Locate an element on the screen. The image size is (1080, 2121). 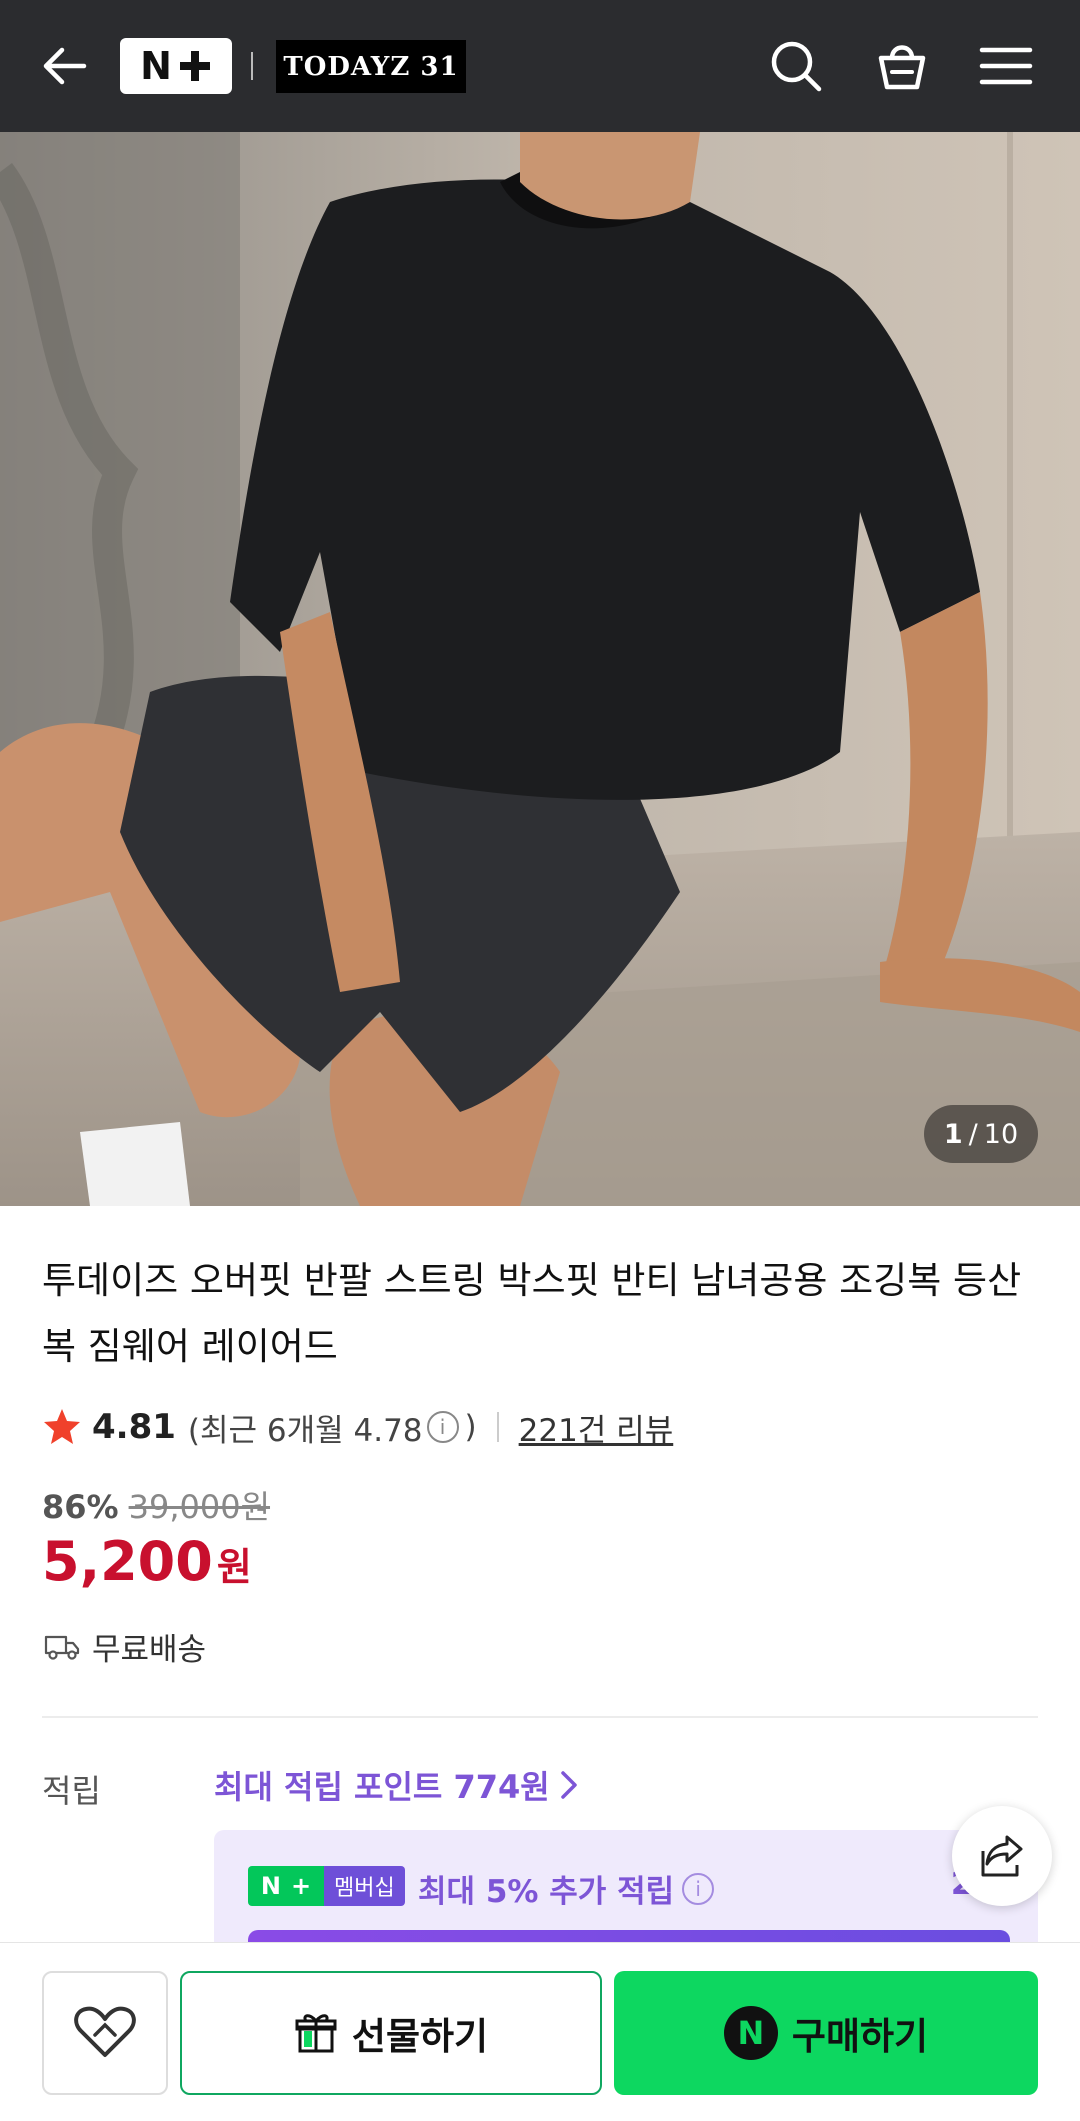
shipping-row: 무료배송 is located at coordinates (125, 1646).